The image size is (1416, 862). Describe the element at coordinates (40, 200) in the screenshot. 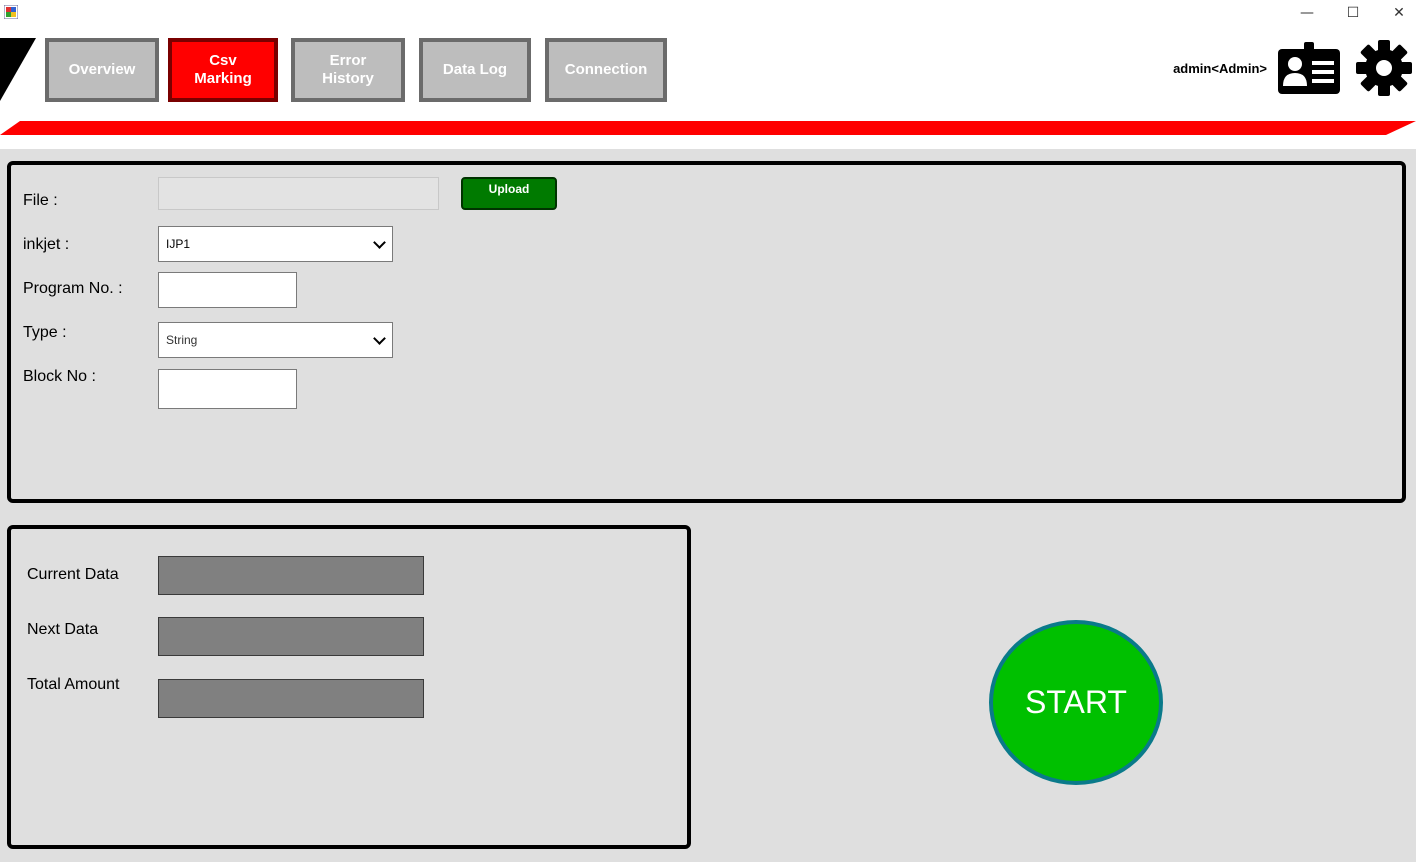

I see `file-label: File :` at that location.